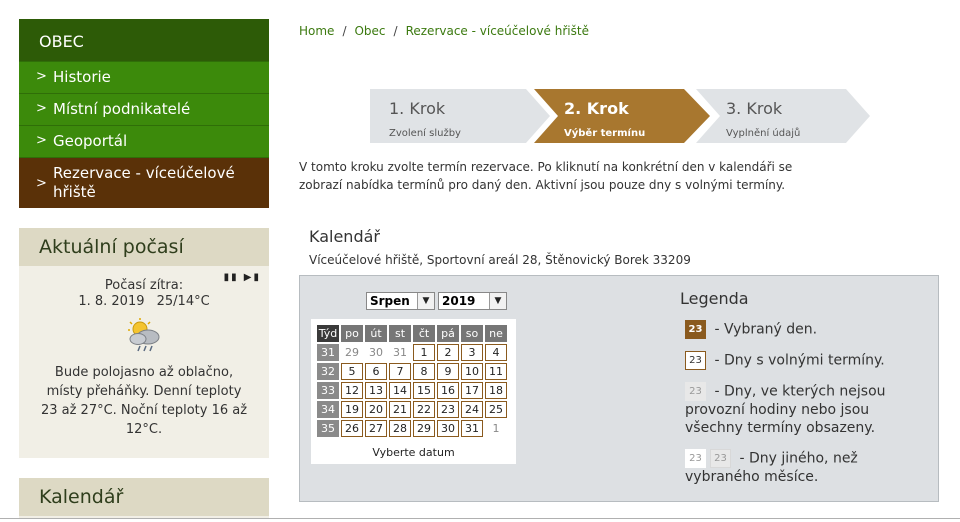  What do you see at coordinates (720, 458) in the screenshot?
I see `legend-chip-other-month-alt: 23` at bounding box center [720, 458].